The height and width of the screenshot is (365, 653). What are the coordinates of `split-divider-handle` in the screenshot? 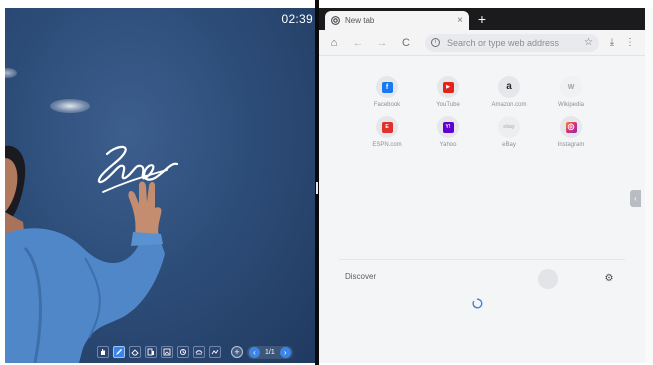 It's located at (317, 188).